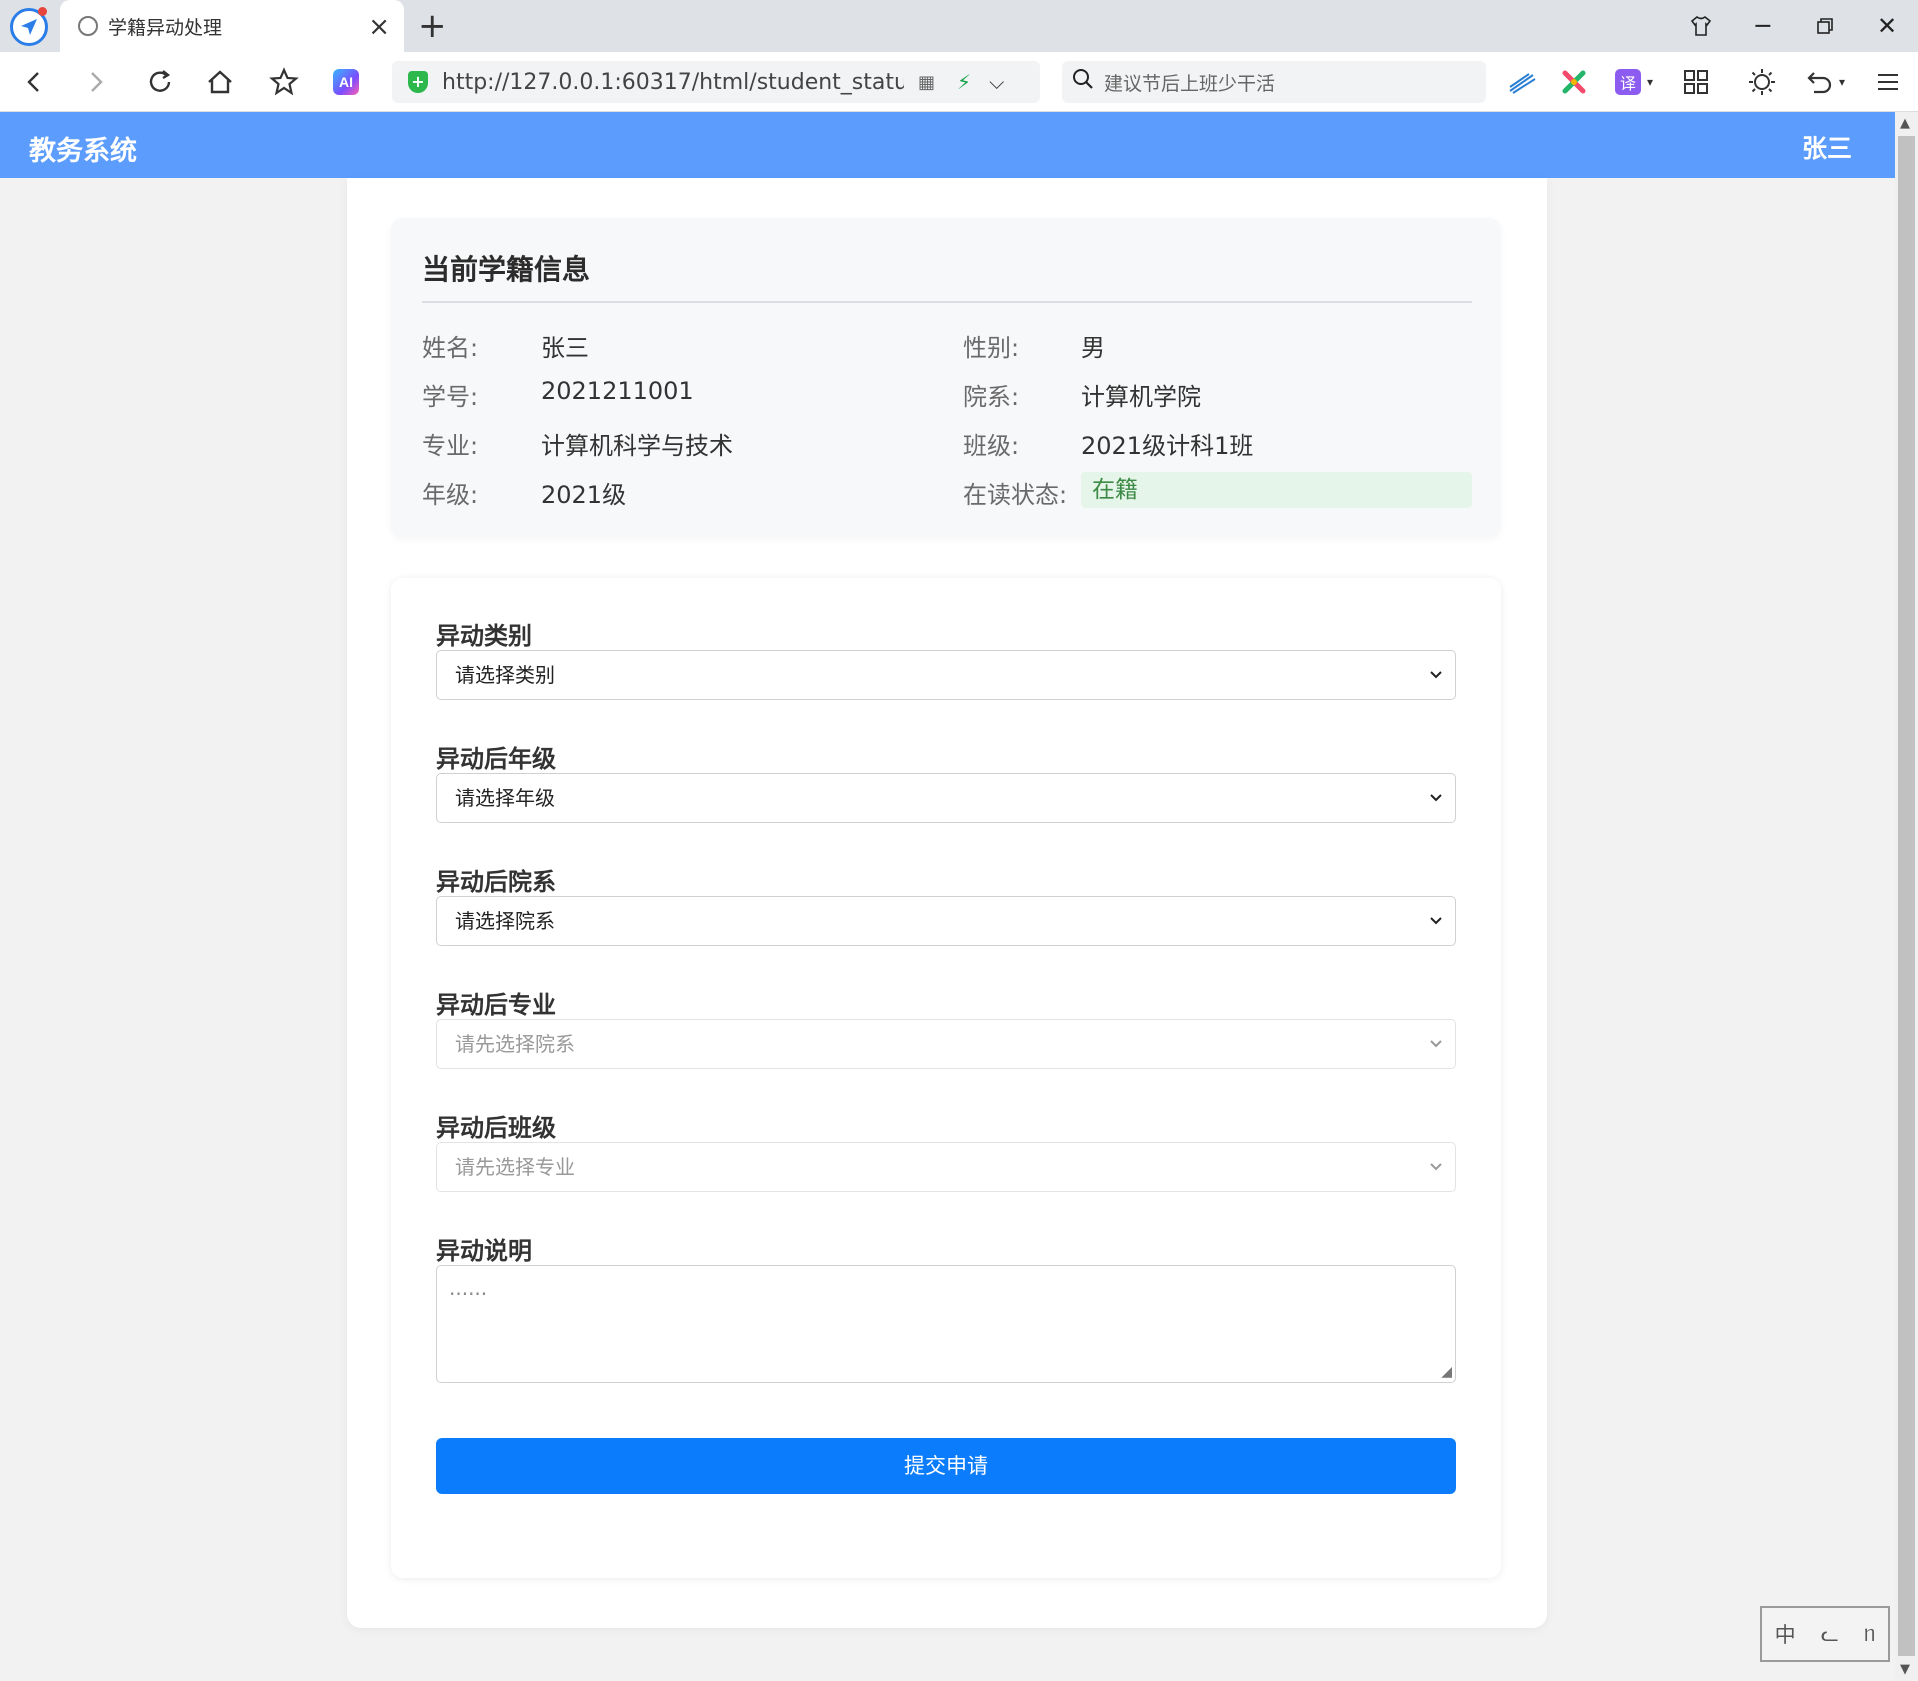  Describe the element at coordinates (1522, 82) in the screenshot. I see `pen-extension-icon` at that location.